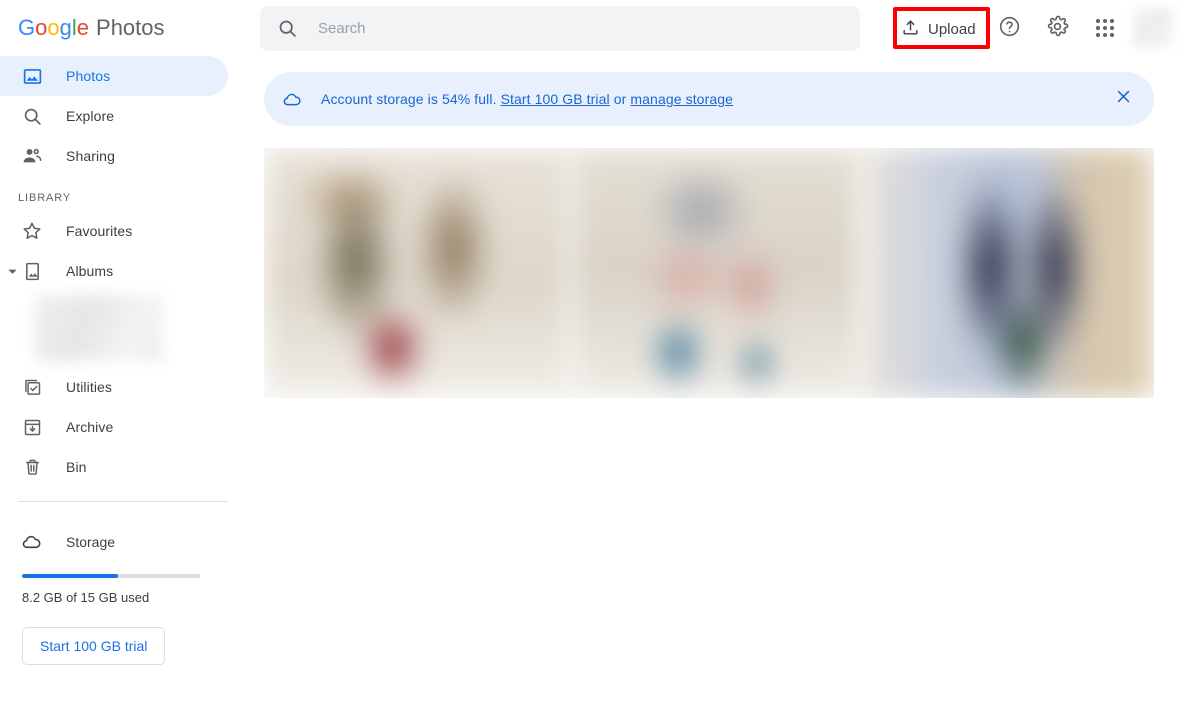 This screenshot has width=1189, height=714. What do you see at coordinates (555, 99) in the screenshot?
I see `banner-trial-link: Start 100 GB trial` at bounding box center [555, 99].